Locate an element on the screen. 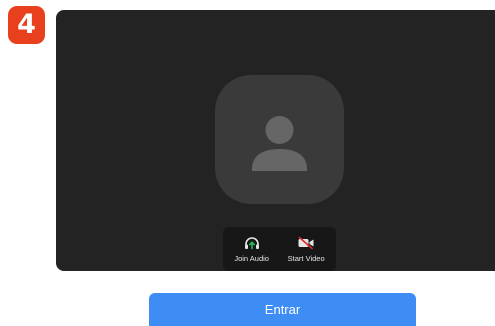 Image resolution: width=495 pixels, height=326 pixels. avatar-placeholder is located at coordinates (279, 139).